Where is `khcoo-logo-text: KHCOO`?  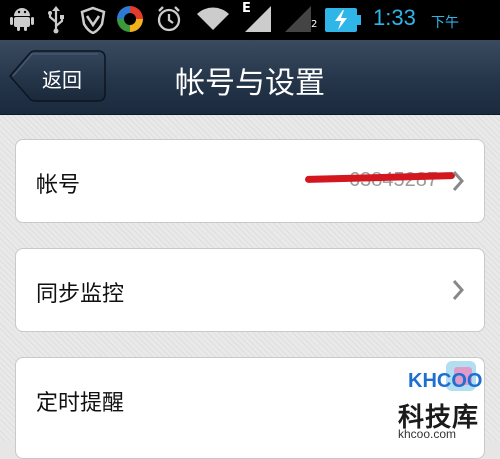
khcoo-logo-text: KHCOO is located at coordinates (445, 381).